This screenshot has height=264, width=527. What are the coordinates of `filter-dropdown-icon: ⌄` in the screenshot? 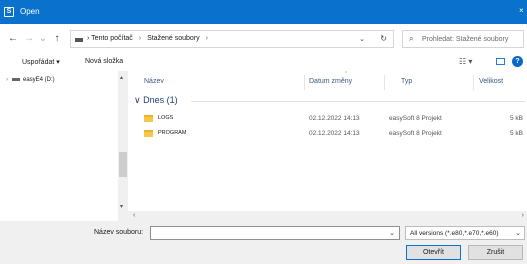 It's located at (518, 233).